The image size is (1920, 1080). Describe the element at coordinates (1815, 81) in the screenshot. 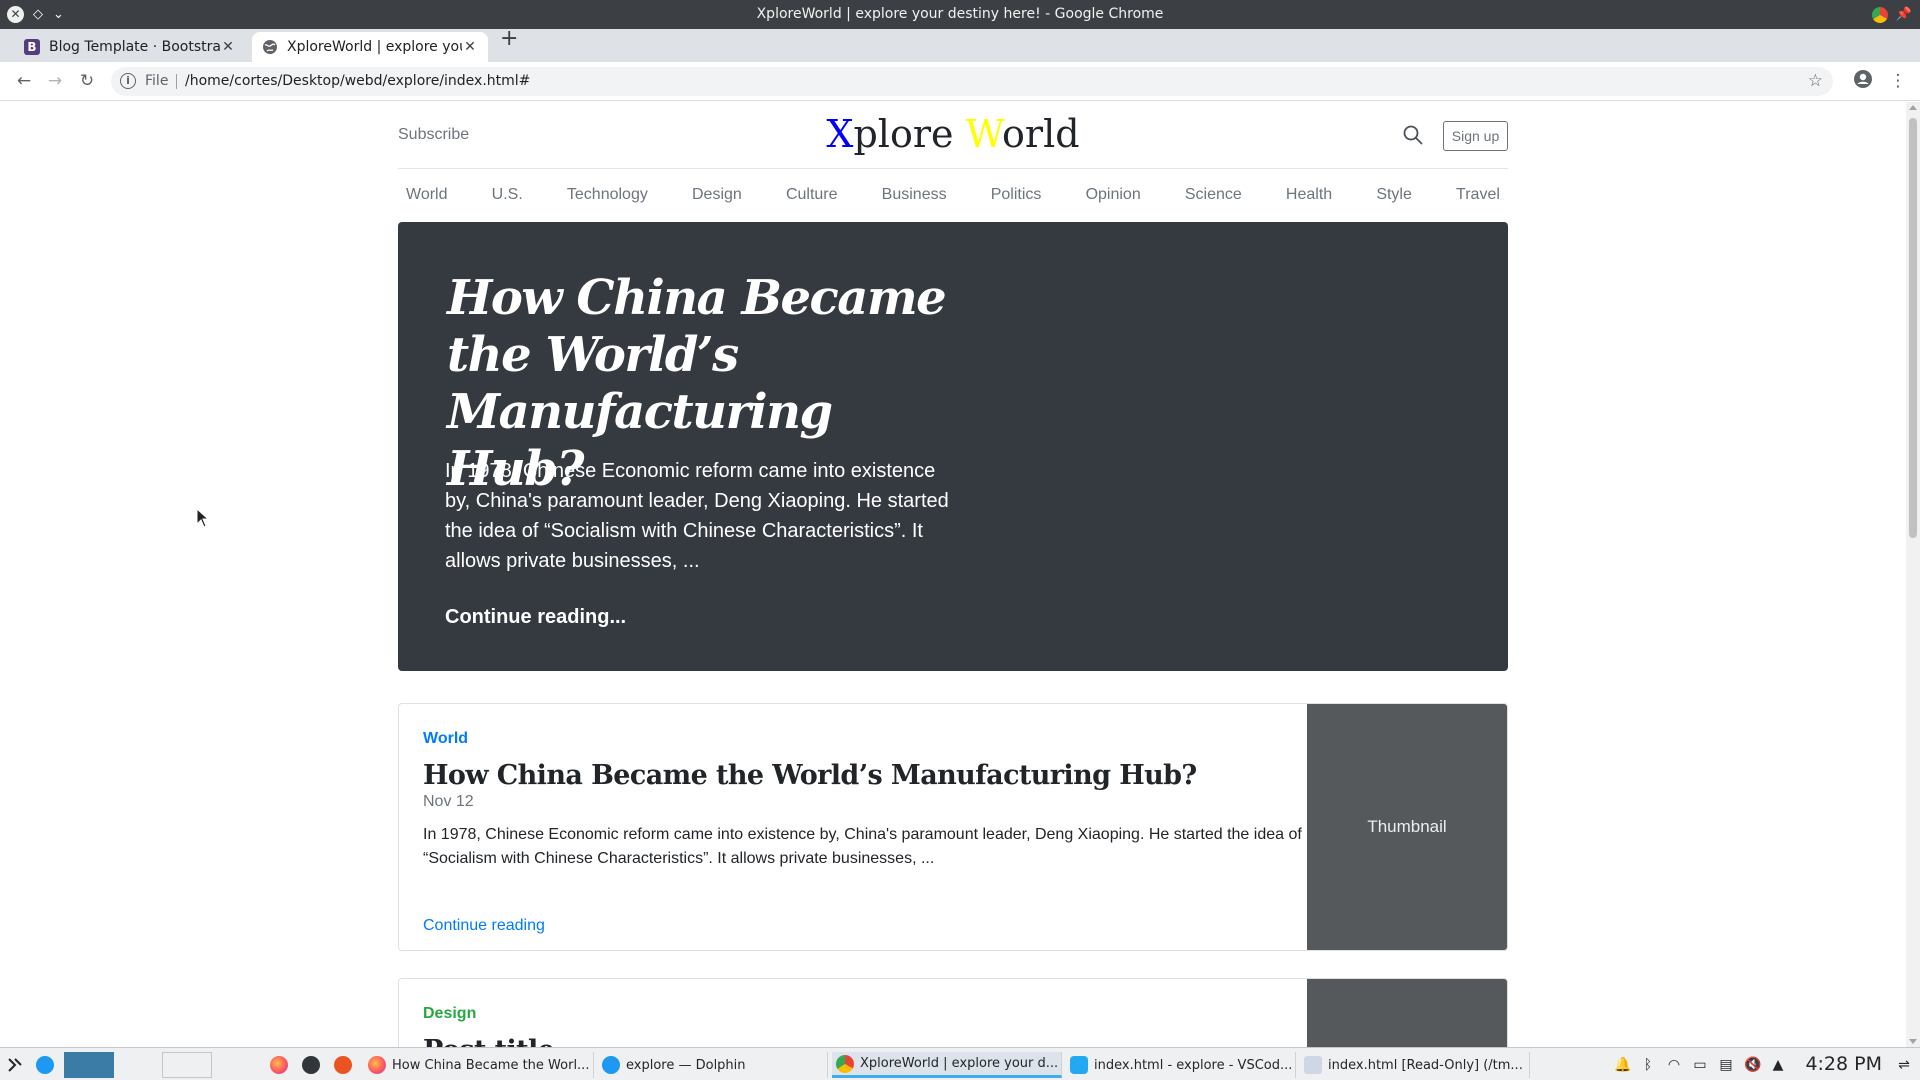

I see `bookmark-star-icon: ☆` at that location.